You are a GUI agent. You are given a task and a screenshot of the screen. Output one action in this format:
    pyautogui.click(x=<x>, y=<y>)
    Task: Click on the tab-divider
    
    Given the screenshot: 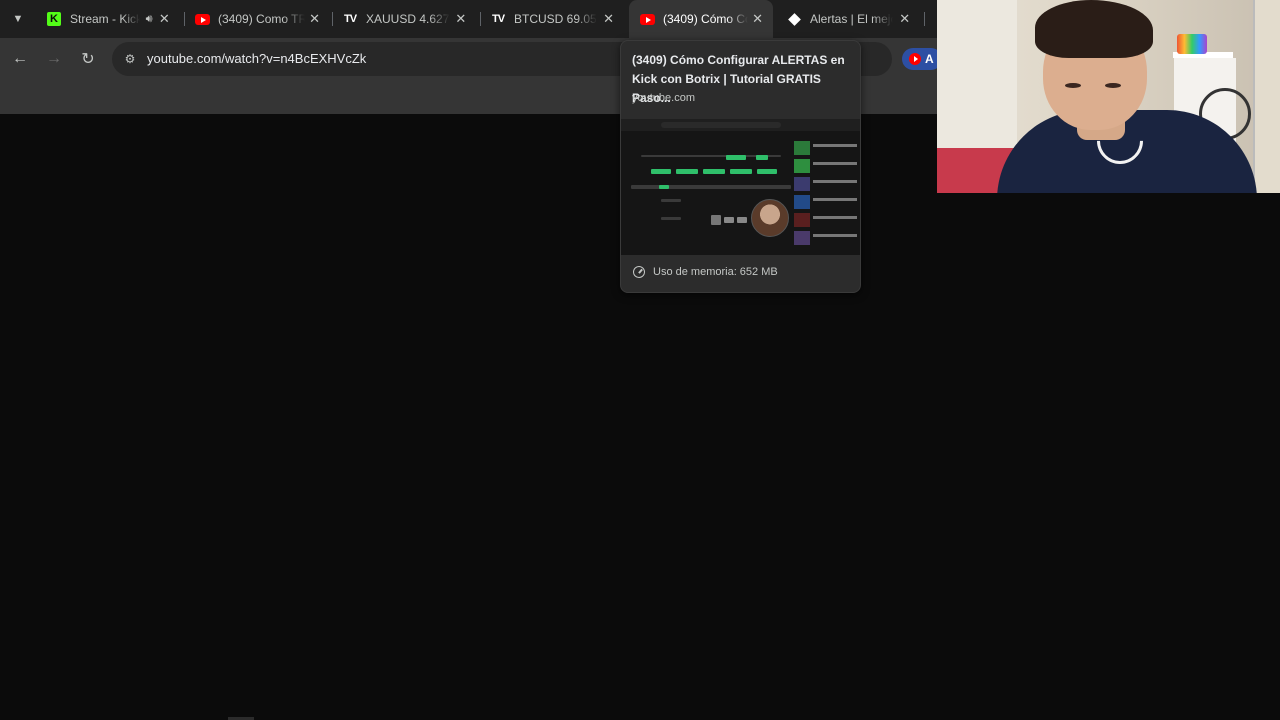 What is the action you would take?
    pyautogui.click(x=924, y=19)
    